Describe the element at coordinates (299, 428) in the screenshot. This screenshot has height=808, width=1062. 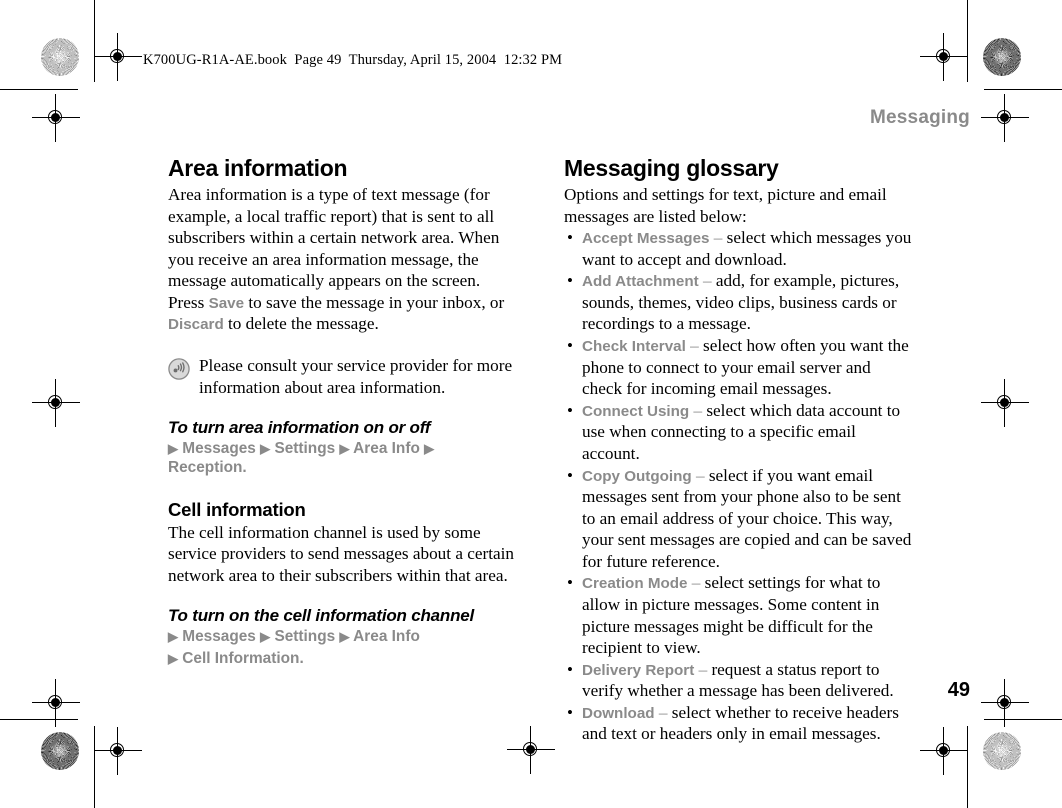
I see `procedure-heading-turn-area-info-on-off: To turn area information on or off` at that location.